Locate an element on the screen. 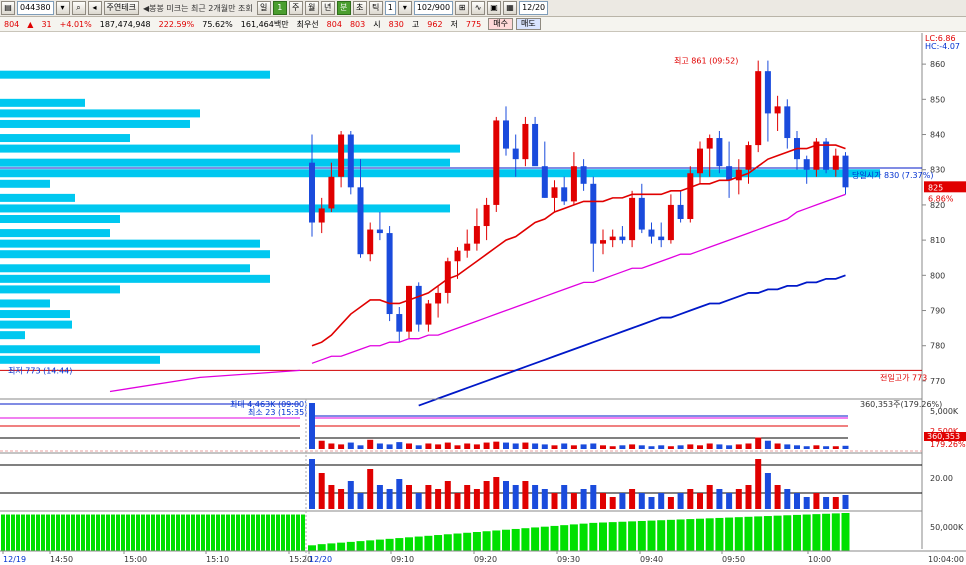  sub2-tick-label: 20.00 is located at coordinates (941, 478).